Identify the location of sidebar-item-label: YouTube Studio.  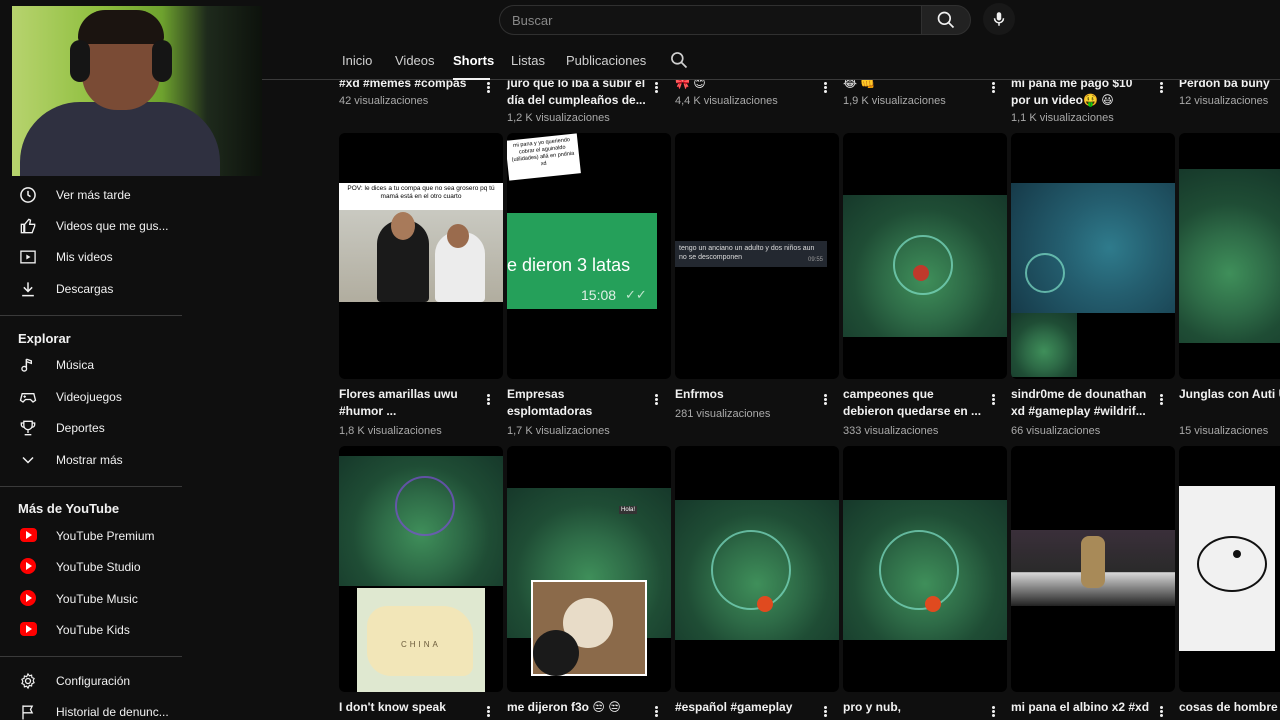
(98, 567).